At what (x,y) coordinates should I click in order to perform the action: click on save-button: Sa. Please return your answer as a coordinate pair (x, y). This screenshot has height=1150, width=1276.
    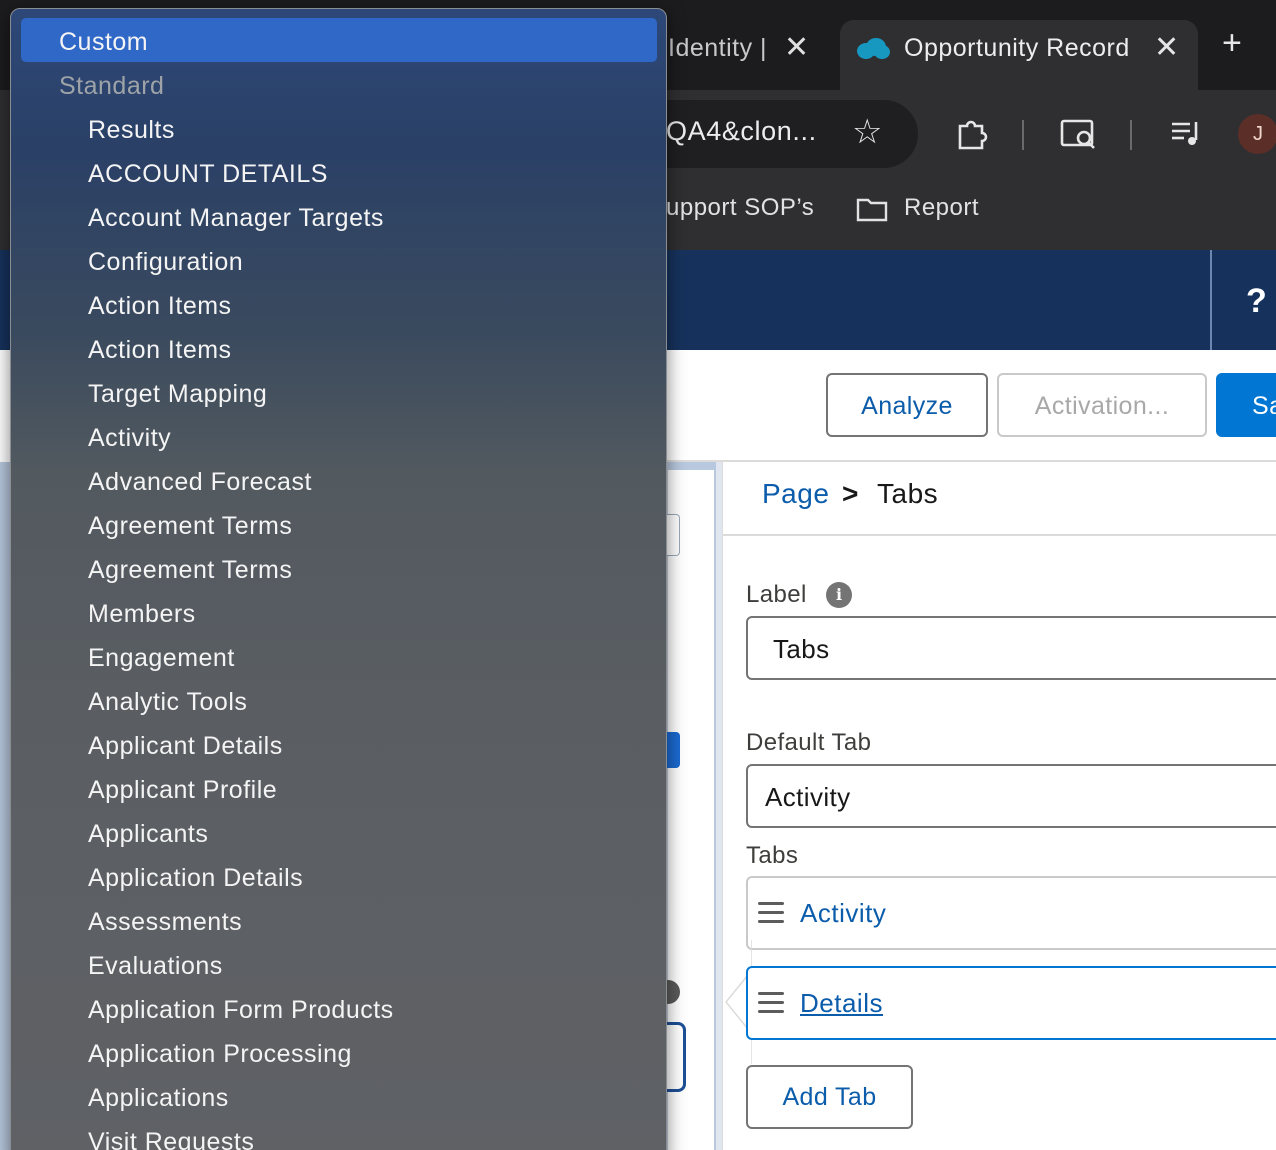
    Looking at the image, I should click on (1246, 405).